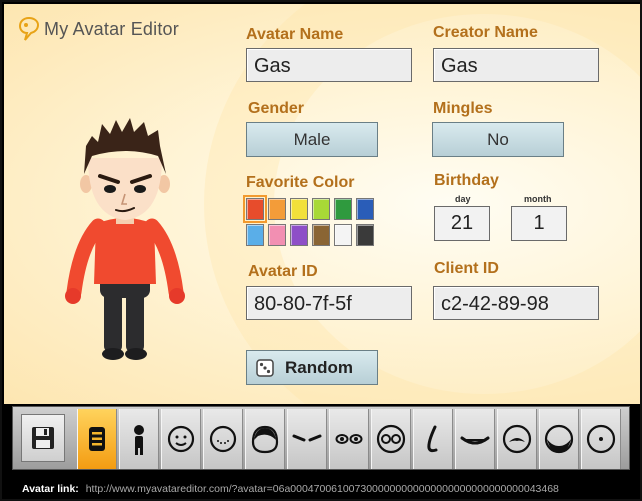  What do you see at coordinates (498, 139) in the screenshot?
I see `mingles-button: No` at bounding box center [498, 139].